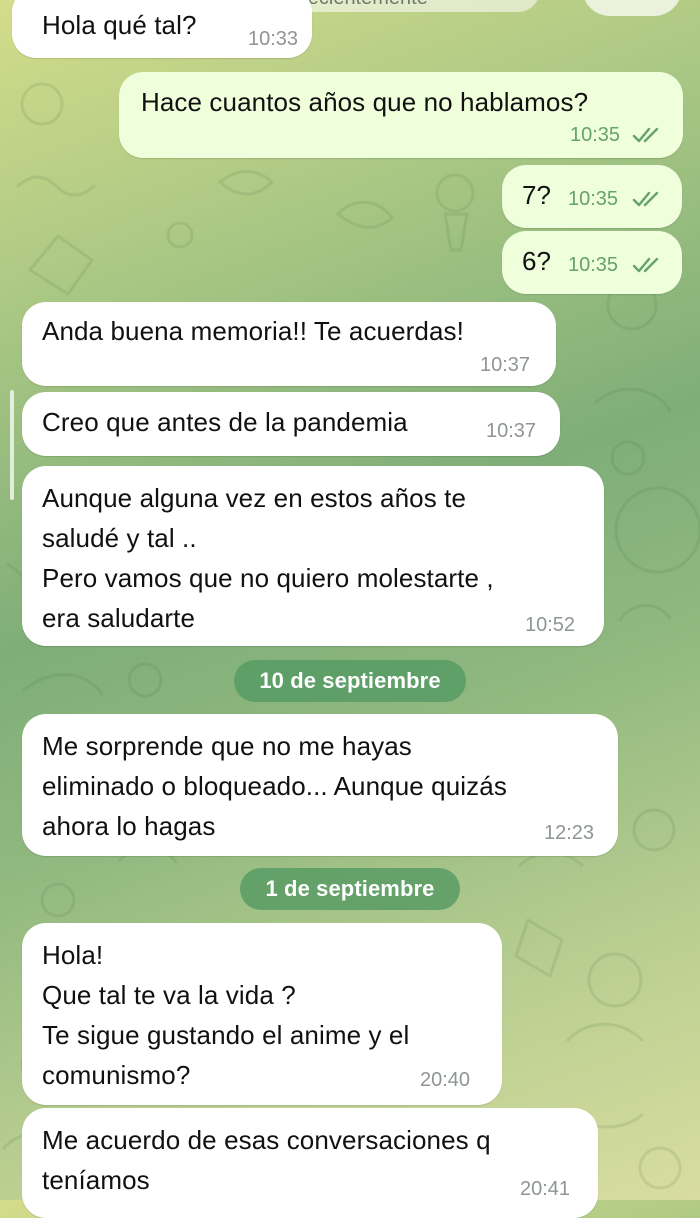 The width and height of the screenshot is (700, 1218). What do you see at coordinates (273, 39) in the screenshot?
I see `message-time: 10:33` at bounding box center [273, 39].